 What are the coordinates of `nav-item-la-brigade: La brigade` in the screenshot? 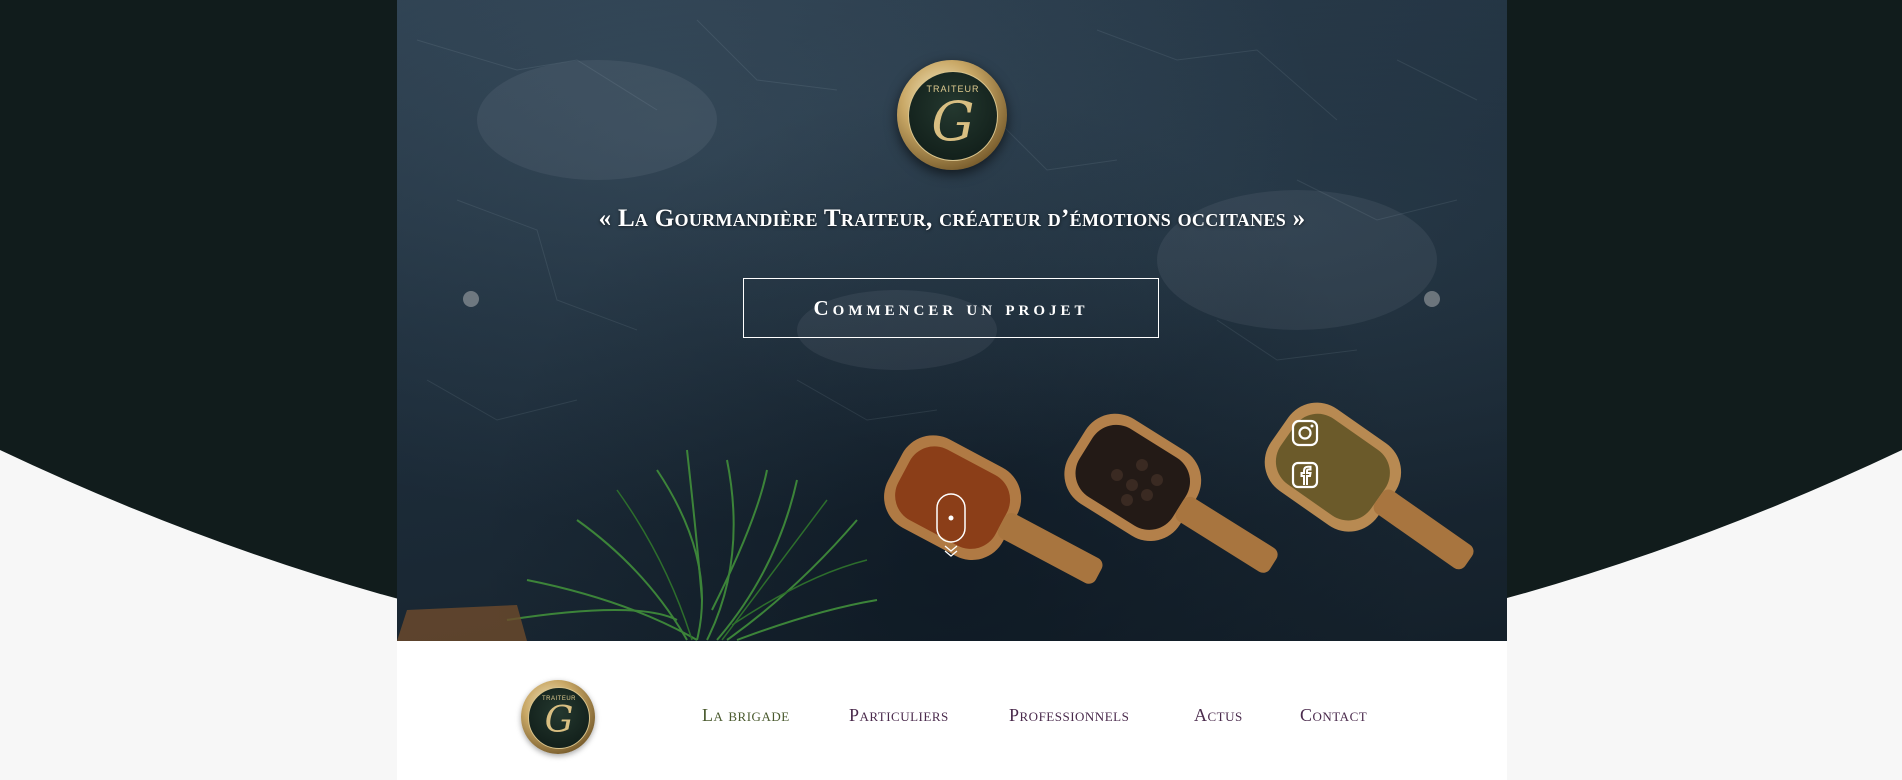 It's located at (746, 715).